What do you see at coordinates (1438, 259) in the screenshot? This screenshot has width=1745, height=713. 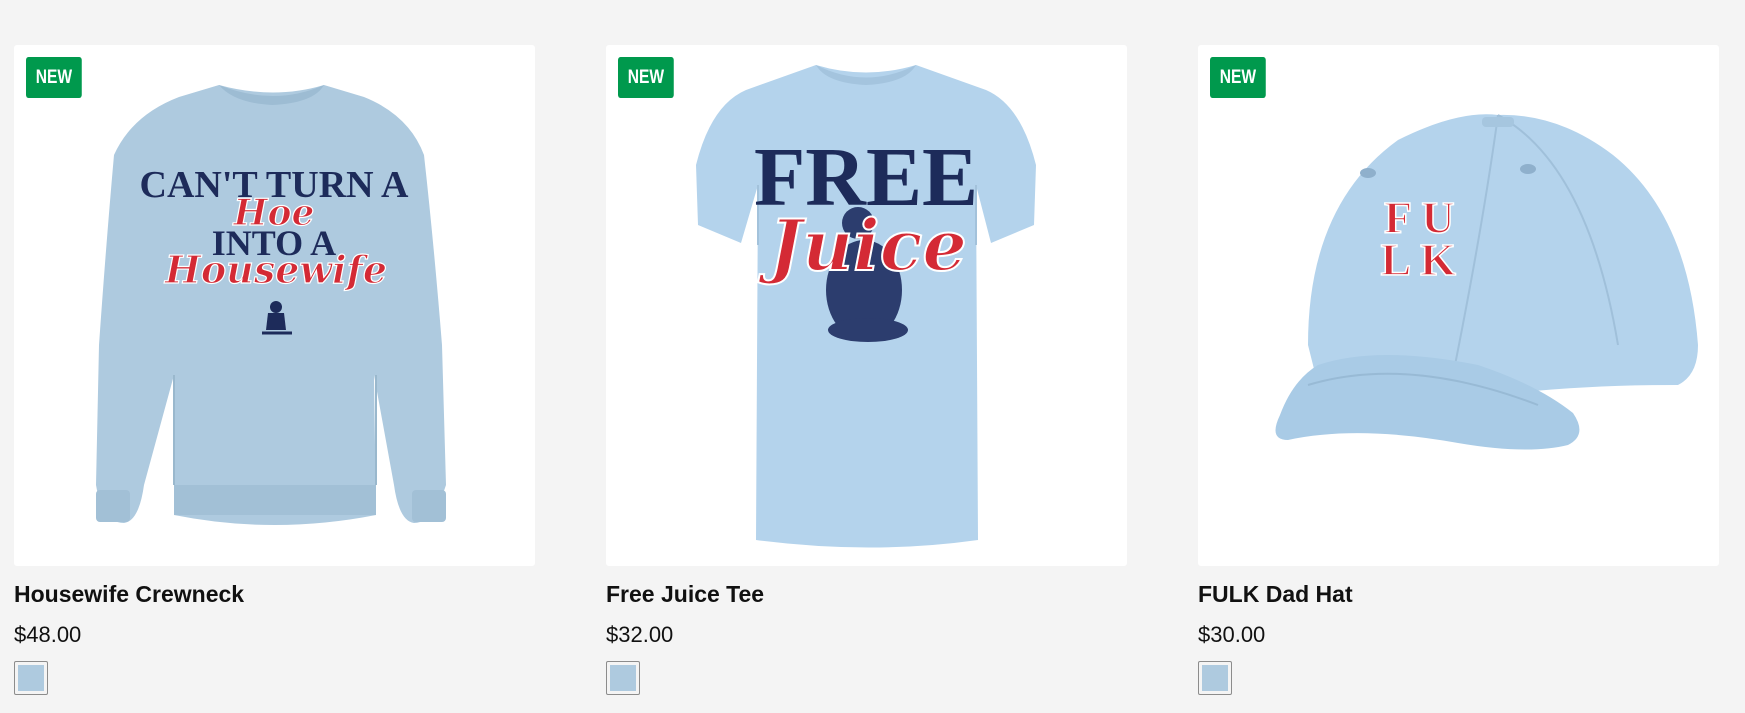 I see `graphic-letter-k: K` at bounding box center [1438, 259].